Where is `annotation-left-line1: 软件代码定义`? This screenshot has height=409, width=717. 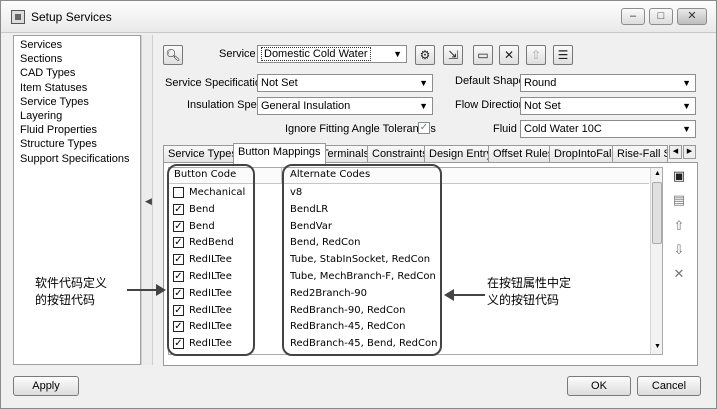 annotation-left-line1: 软件代码定义 is located at coordinates (71, 283).